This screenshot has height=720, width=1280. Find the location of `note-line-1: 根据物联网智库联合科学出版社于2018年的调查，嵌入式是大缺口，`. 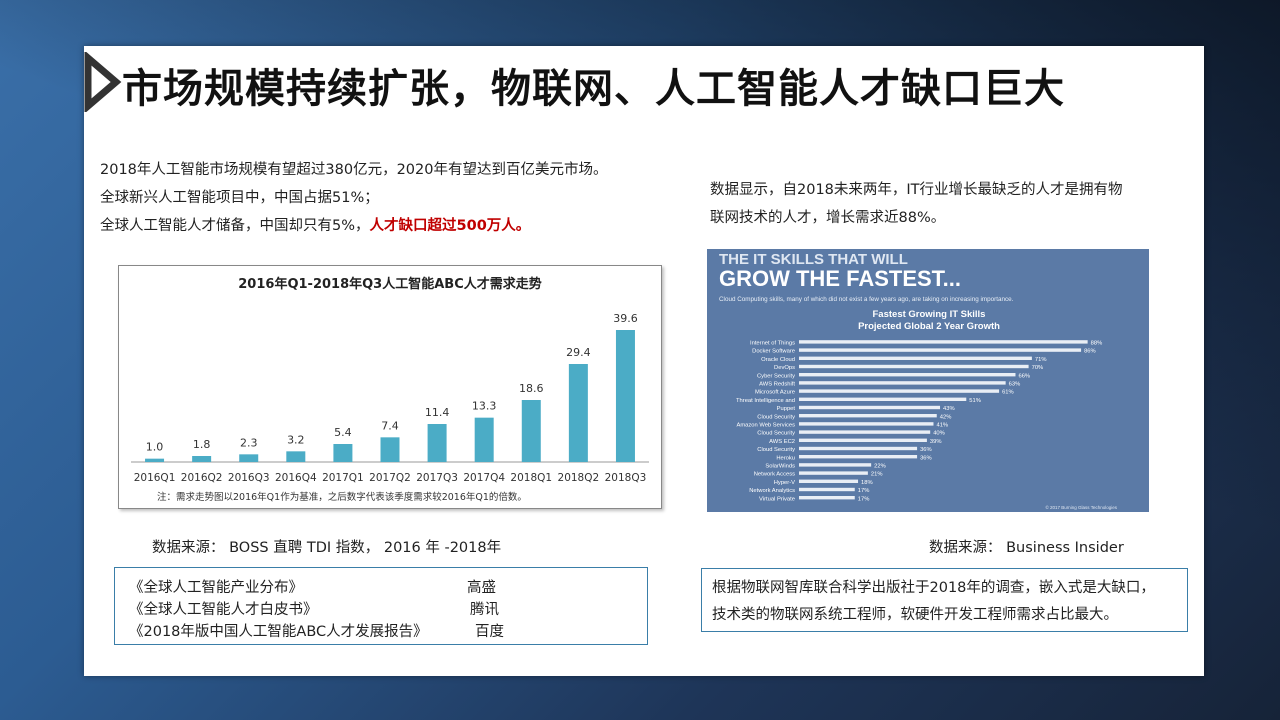

note-line-1: 根据物联网智库联合科学出版社于2018年的调查，嵌入式是大缺口， is located at coordinates (933, 588).